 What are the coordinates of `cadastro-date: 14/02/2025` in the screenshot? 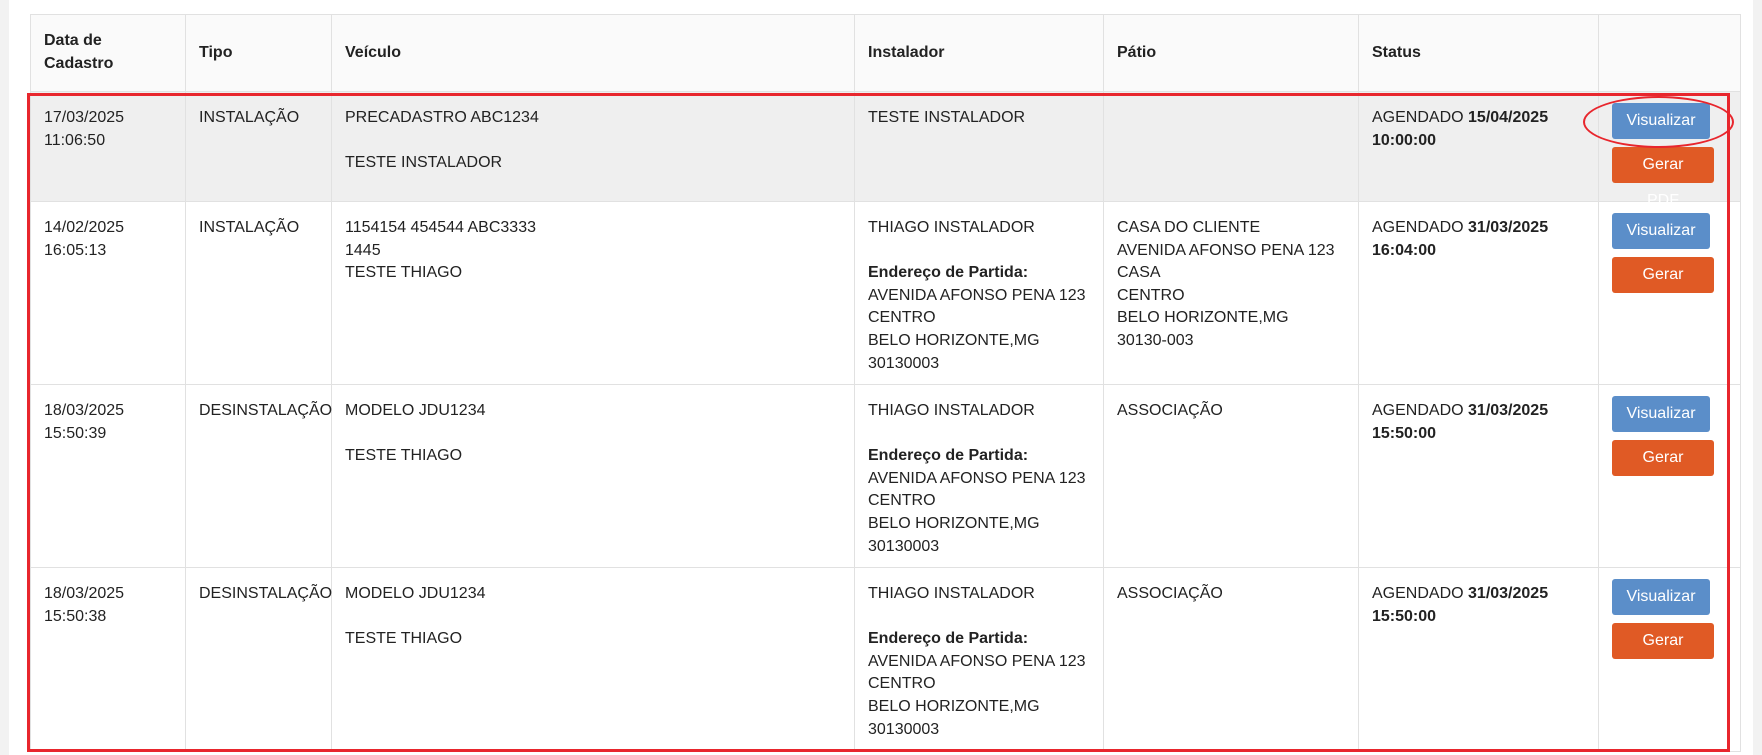 It's located at (84, 227).